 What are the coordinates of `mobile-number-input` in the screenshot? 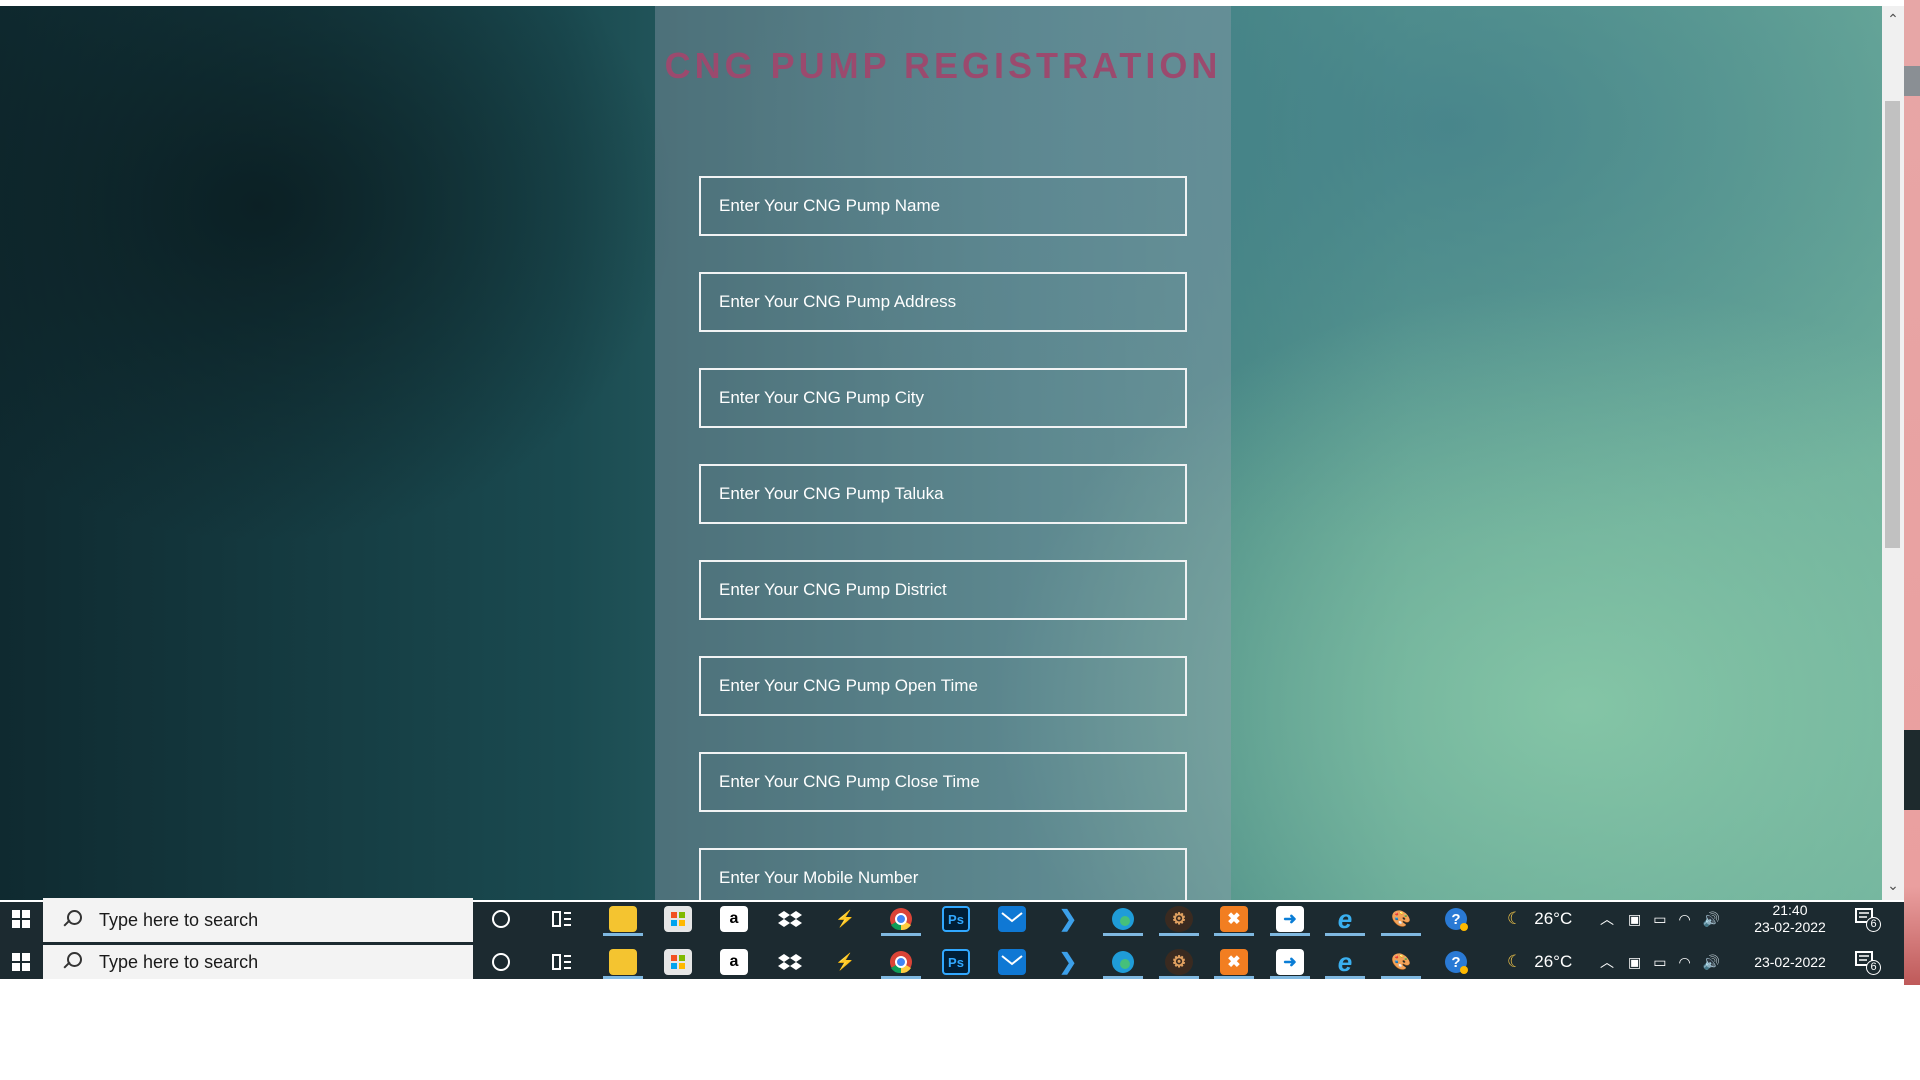 It's located at (943, 874).